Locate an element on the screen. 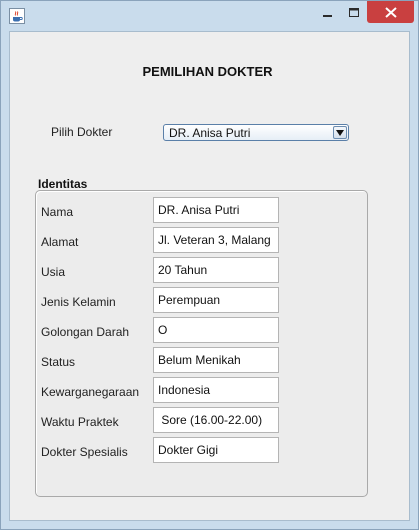 This screenshot has width=419, height=530. maximize-icon is located at coordinates (354, 12).